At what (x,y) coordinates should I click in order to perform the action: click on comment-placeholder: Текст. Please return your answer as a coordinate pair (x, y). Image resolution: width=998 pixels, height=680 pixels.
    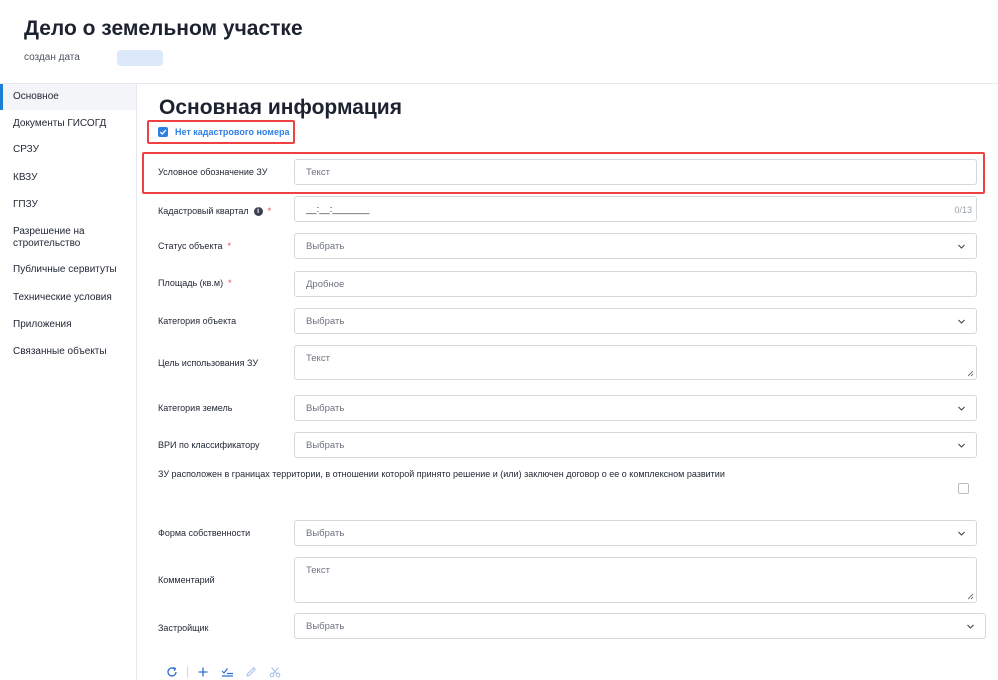
    Looking at the image, I should click on (318, 570).